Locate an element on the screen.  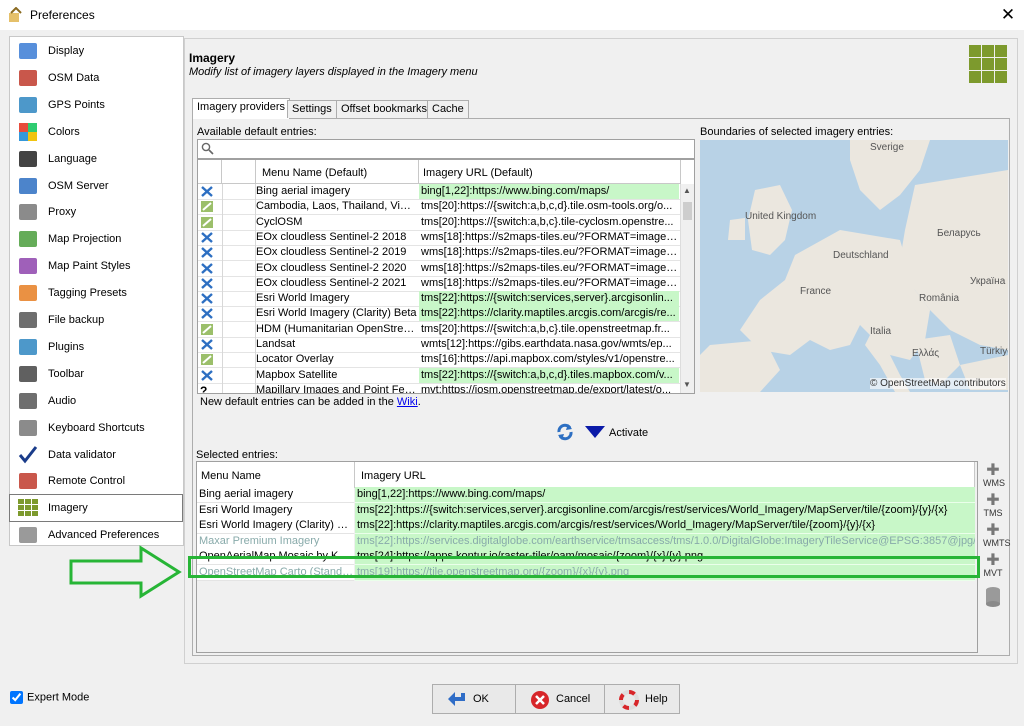
tab-settings: Settings is located at coordinates (312, 109).